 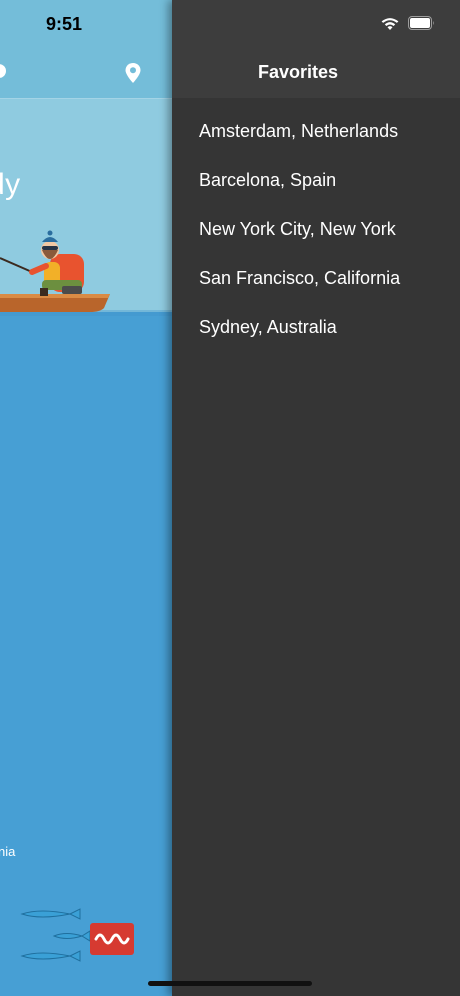 What do you see at coordinates (316, 49) in the screenshot?
I see `drawer-header` at bounding box center [316, 49].